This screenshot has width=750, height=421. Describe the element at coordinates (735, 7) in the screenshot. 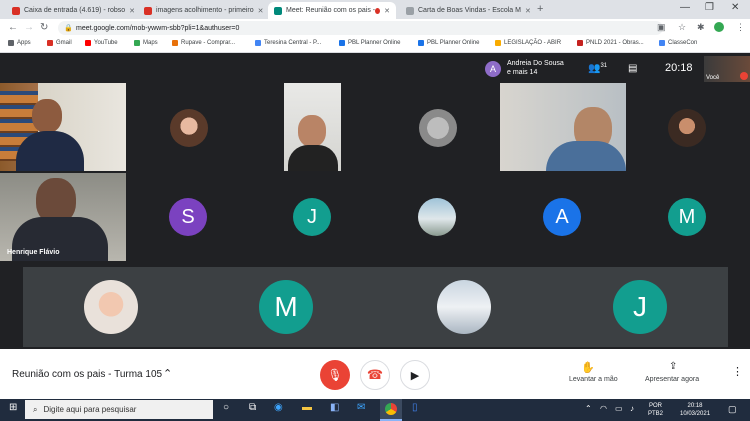

I see `close-window-button: ✕` at that location.